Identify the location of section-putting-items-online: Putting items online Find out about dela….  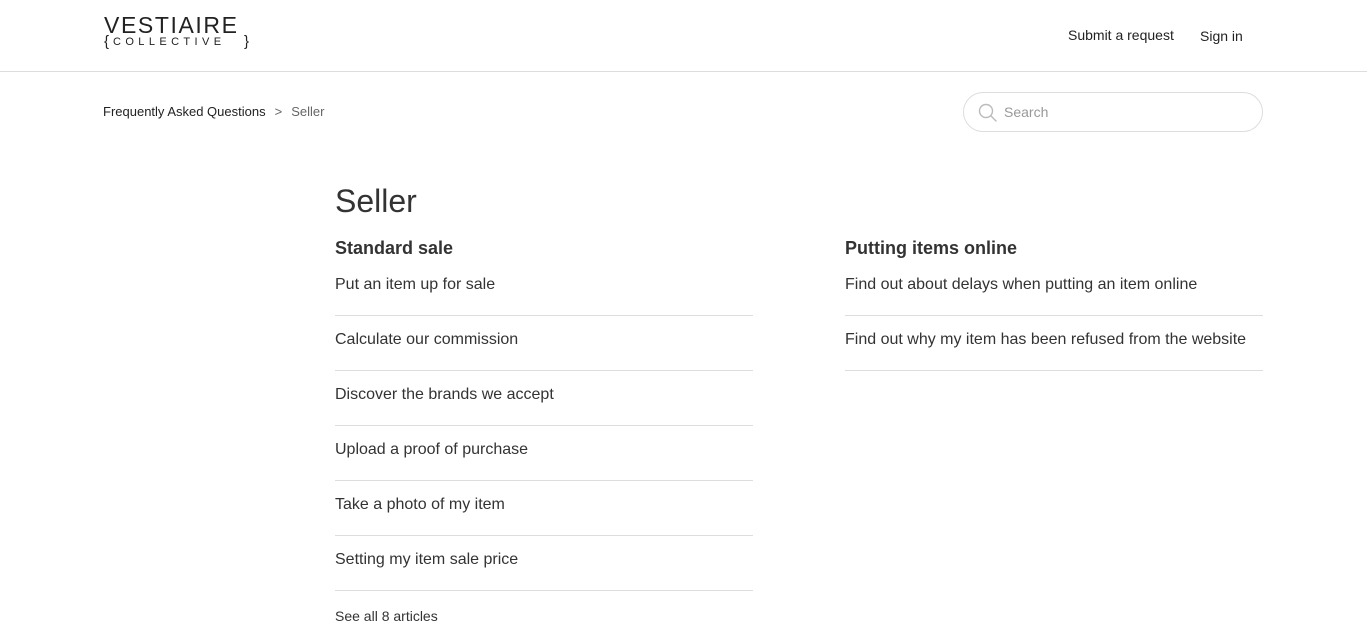
(1054, 303).